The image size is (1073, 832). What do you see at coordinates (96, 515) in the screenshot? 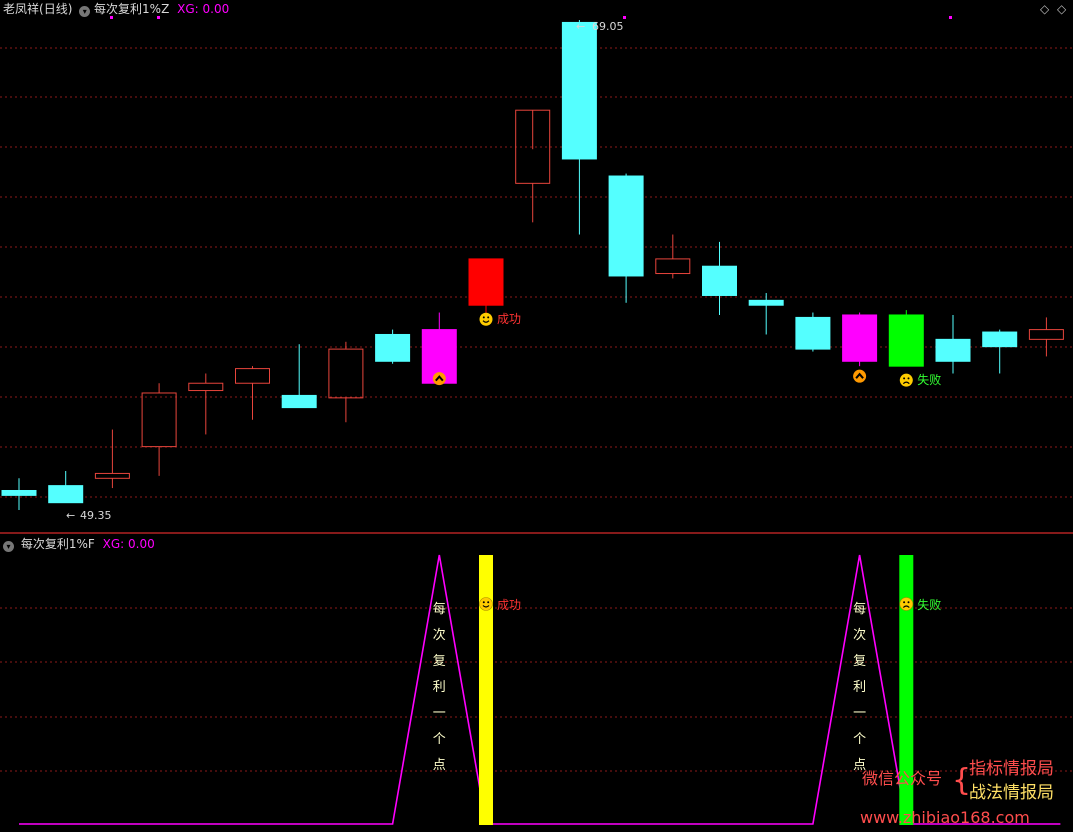
I see `low-price-label: 49.35` at bounding box center [96, 515].